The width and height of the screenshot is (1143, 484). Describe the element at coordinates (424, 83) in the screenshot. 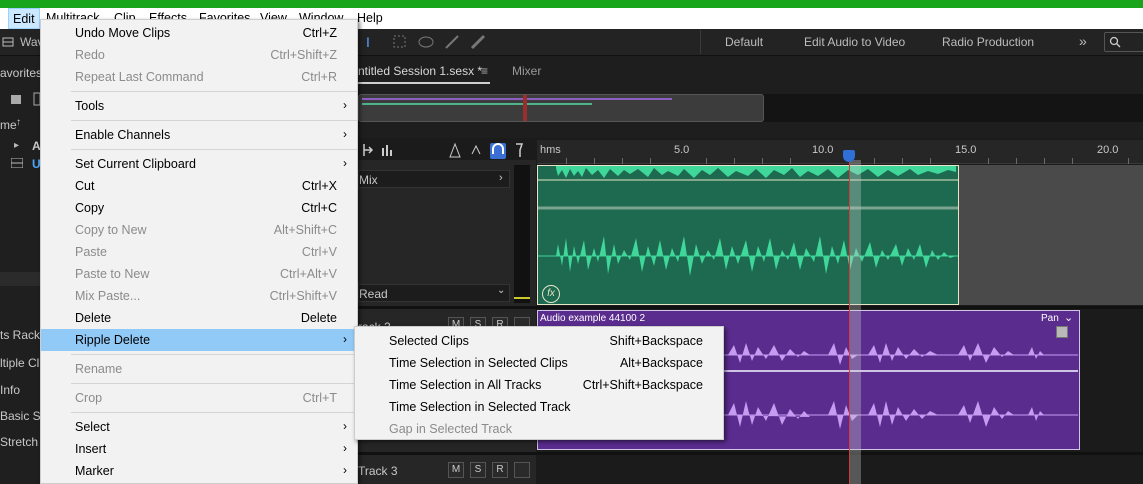

I see `active-tab-indicator` at that location.